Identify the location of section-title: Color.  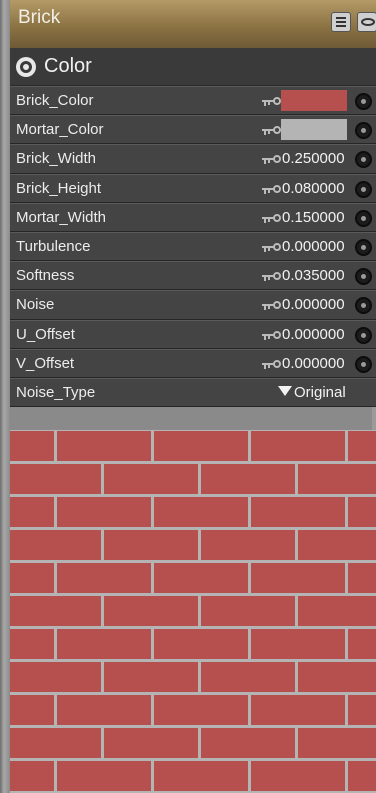
(68, 66).